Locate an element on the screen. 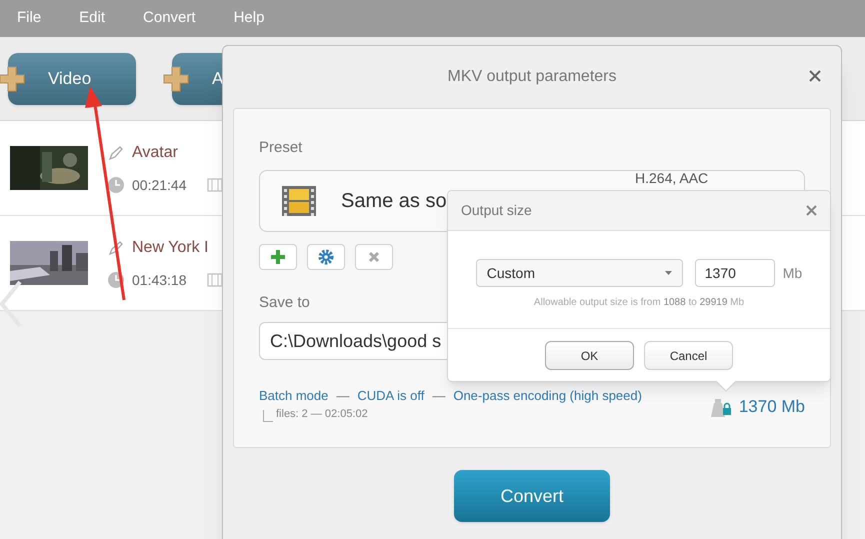 This screenshot has height=539, width=865. size-hint: Allowable output size is from 1088 to 29919 Mb is located at coordinates (639, 303).